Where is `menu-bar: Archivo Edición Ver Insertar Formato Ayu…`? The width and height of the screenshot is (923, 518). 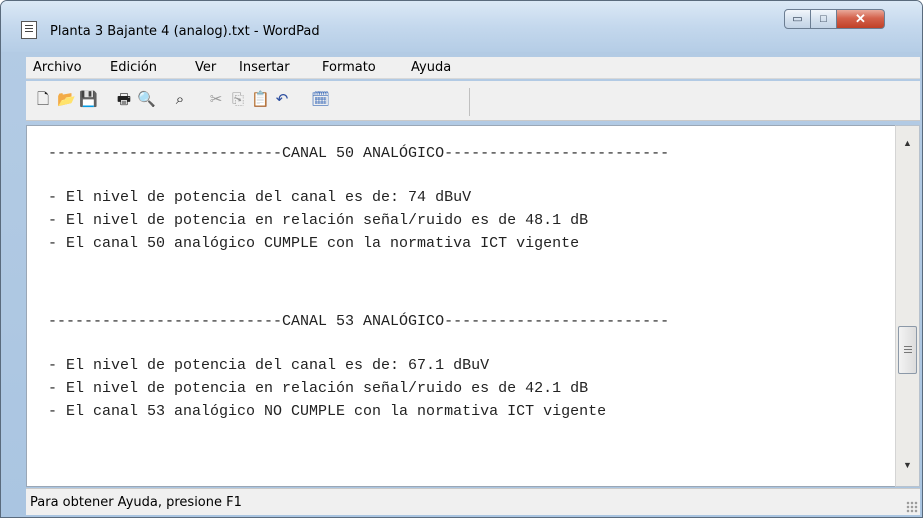 menu-bar: Archivo Edición Ver Insertar Formato Ayu… is located at coordinates (473, 68).